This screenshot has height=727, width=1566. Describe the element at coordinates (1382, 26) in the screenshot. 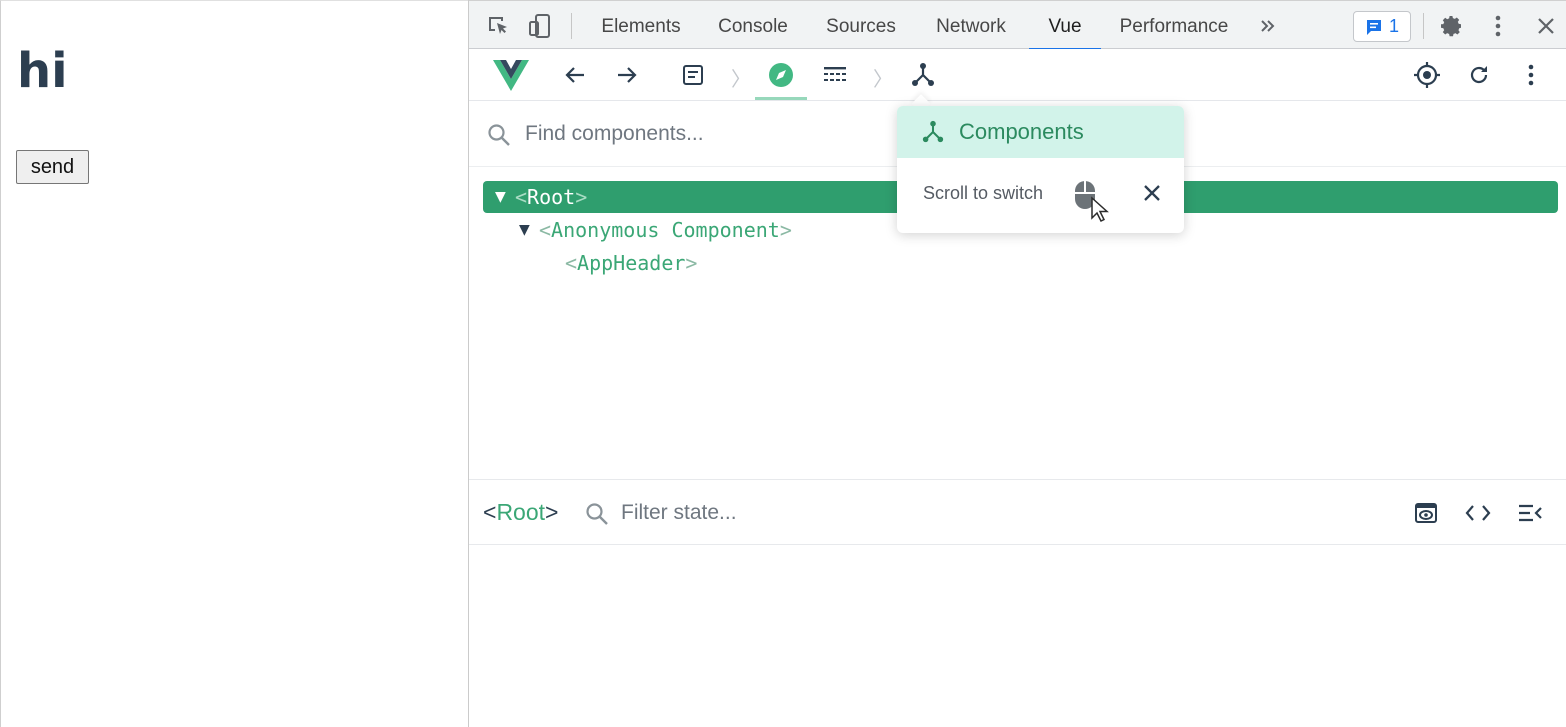

I see `issues-button: 1` at that location.